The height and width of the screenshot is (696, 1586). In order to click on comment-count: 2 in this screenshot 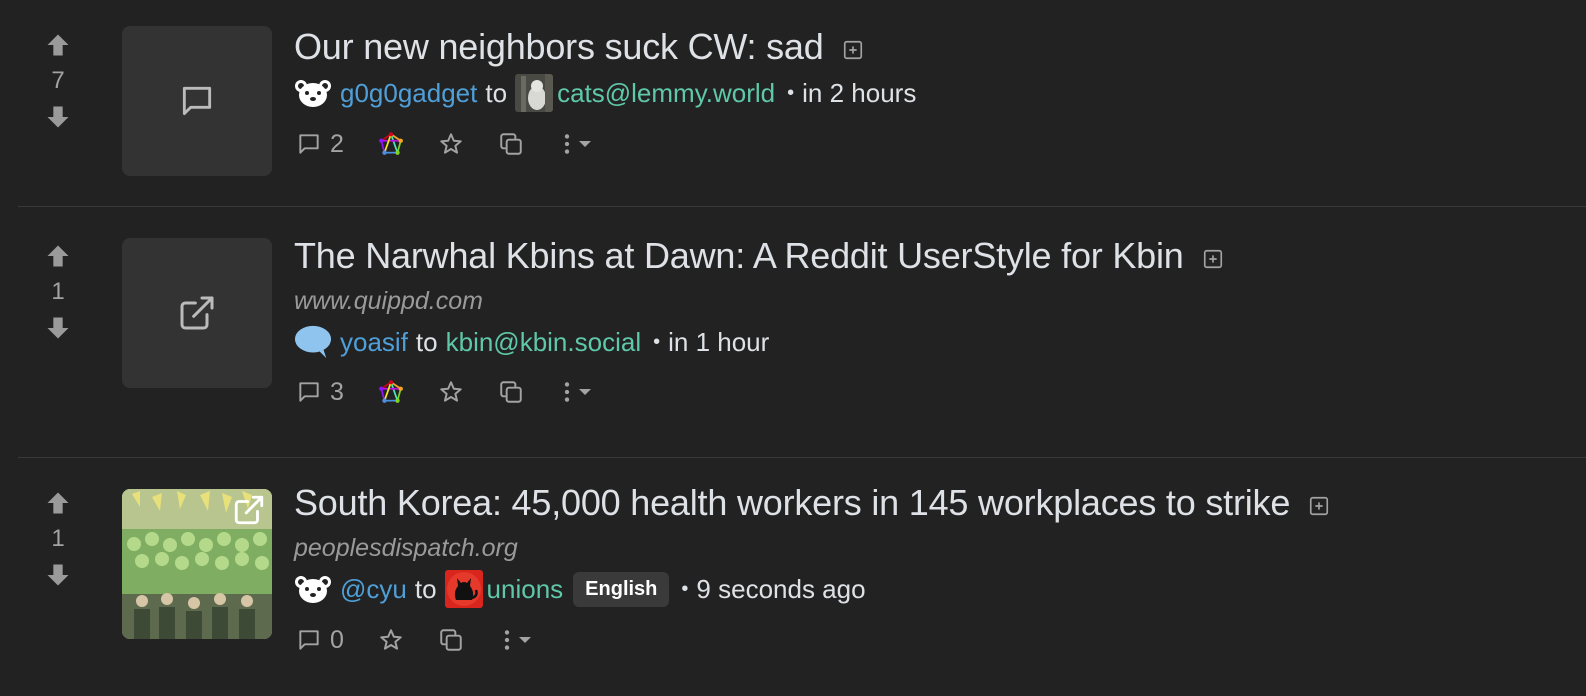, I will do `click(337, 143)`.